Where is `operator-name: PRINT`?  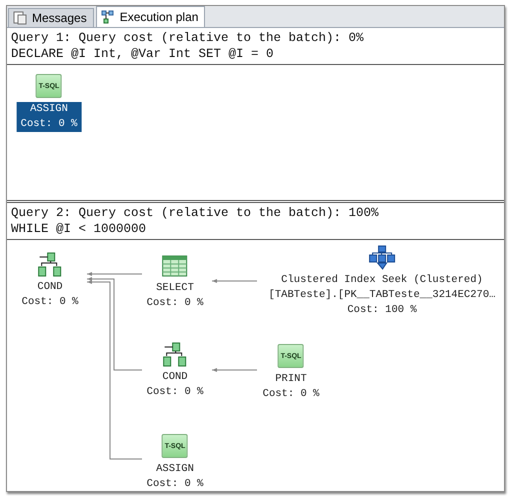 operator-name: PRINT is located at coordinates (291, 379).